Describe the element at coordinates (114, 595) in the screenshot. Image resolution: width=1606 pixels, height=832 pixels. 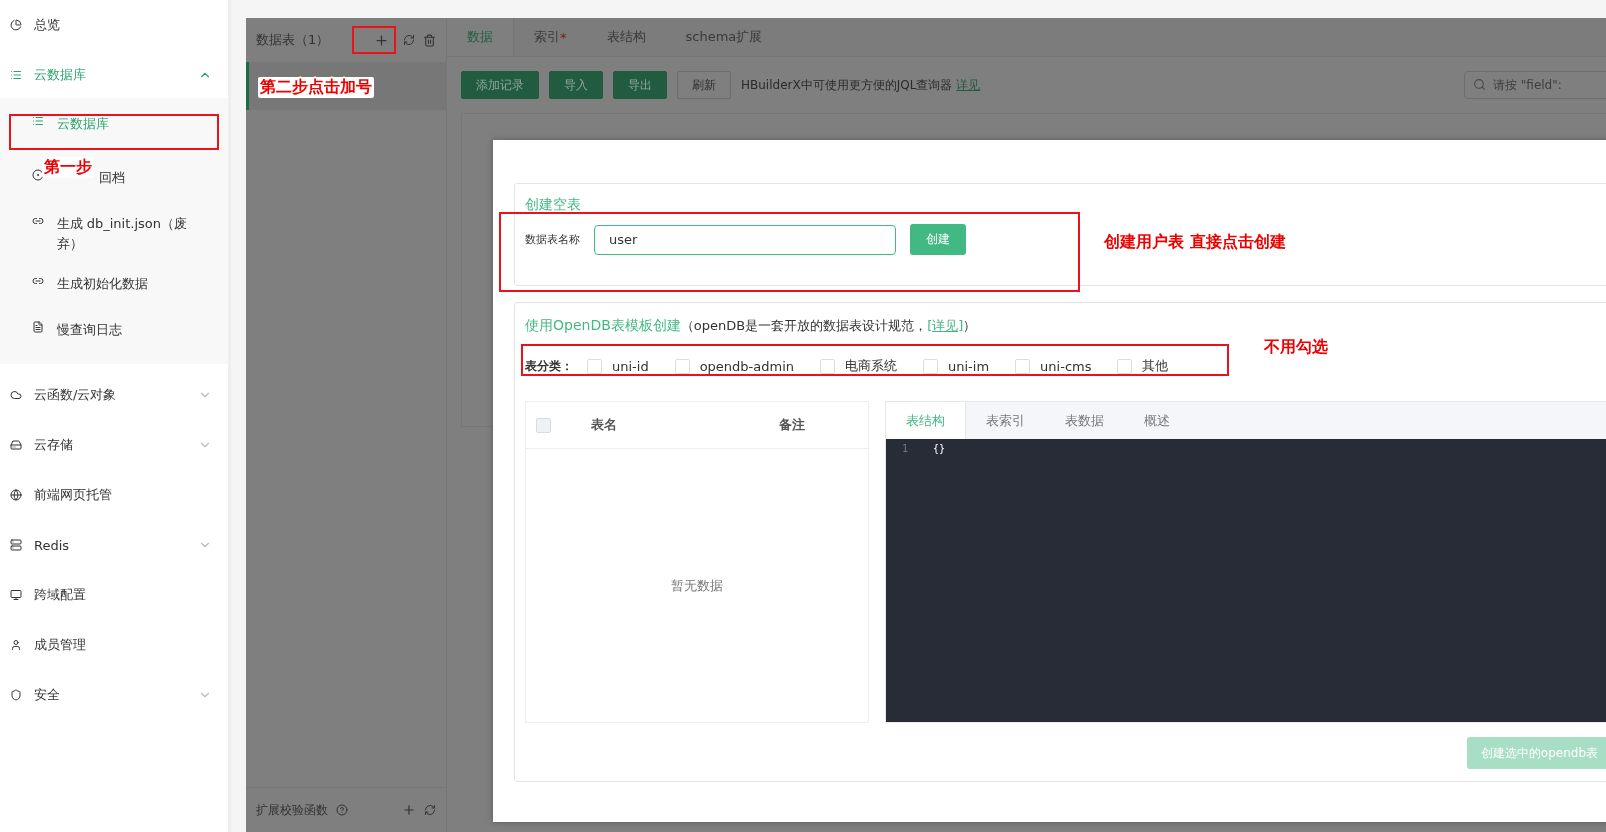
I see `nav-item: 跨域配置` at that location.